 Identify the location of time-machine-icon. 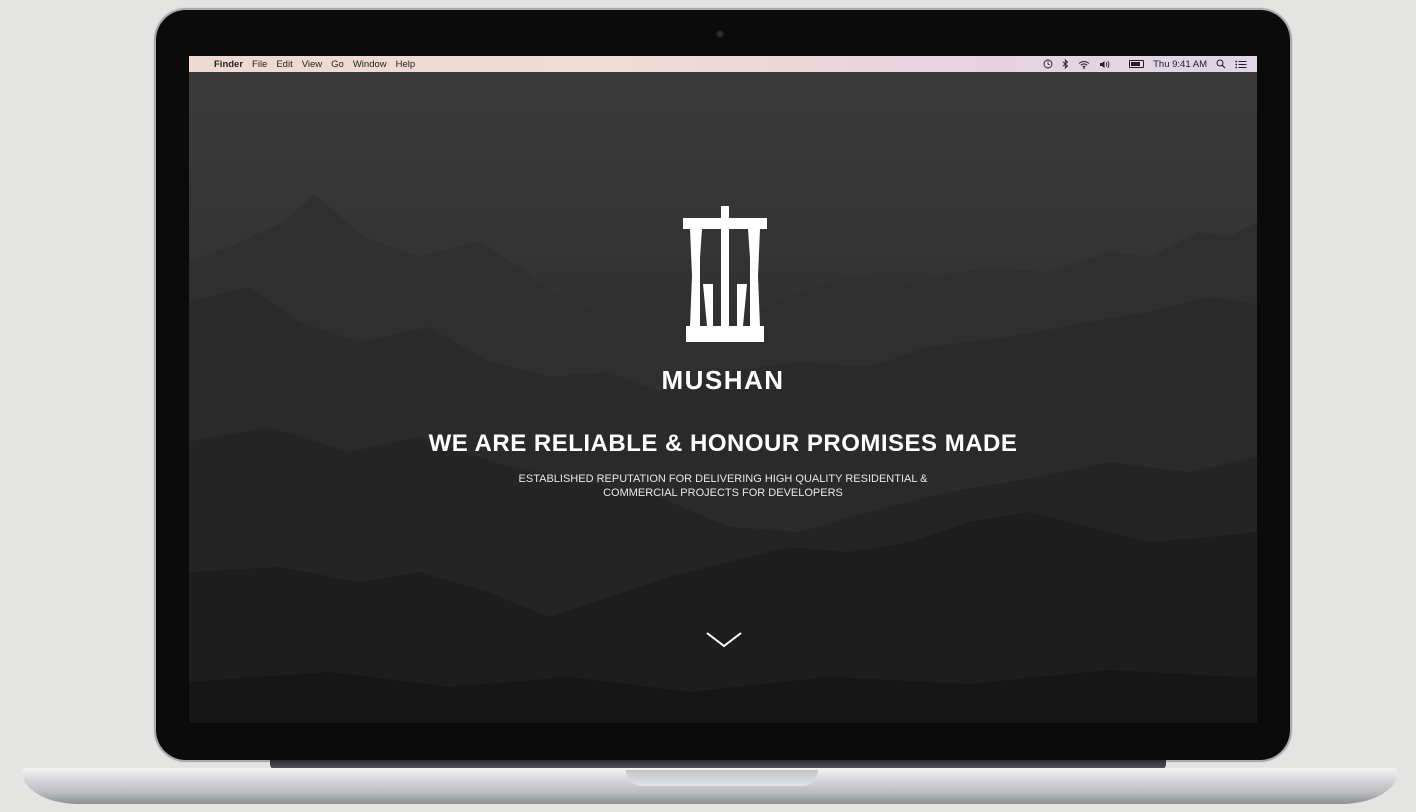
(1048, 64).